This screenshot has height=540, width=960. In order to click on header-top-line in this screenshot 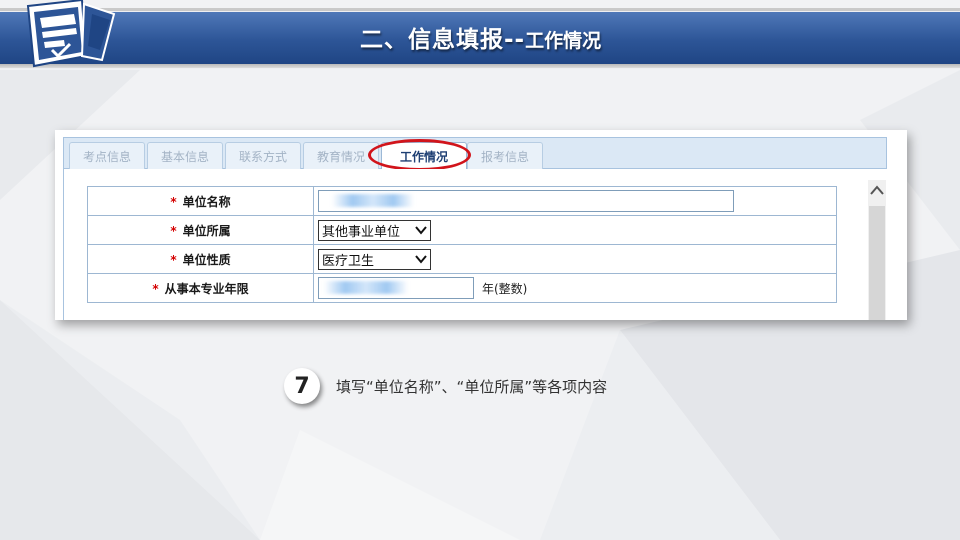, I will do `click(480, 9)`.